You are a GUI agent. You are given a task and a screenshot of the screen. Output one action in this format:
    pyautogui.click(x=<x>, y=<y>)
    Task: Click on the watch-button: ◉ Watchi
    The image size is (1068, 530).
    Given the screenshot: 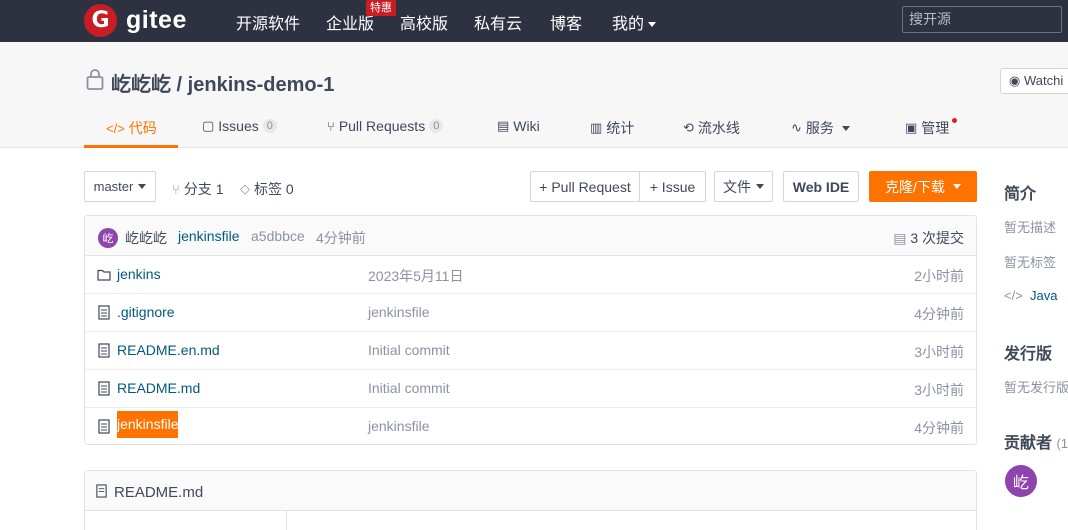 What is the action you would take?
    pyautogui.click(x=1034, y=81)
    